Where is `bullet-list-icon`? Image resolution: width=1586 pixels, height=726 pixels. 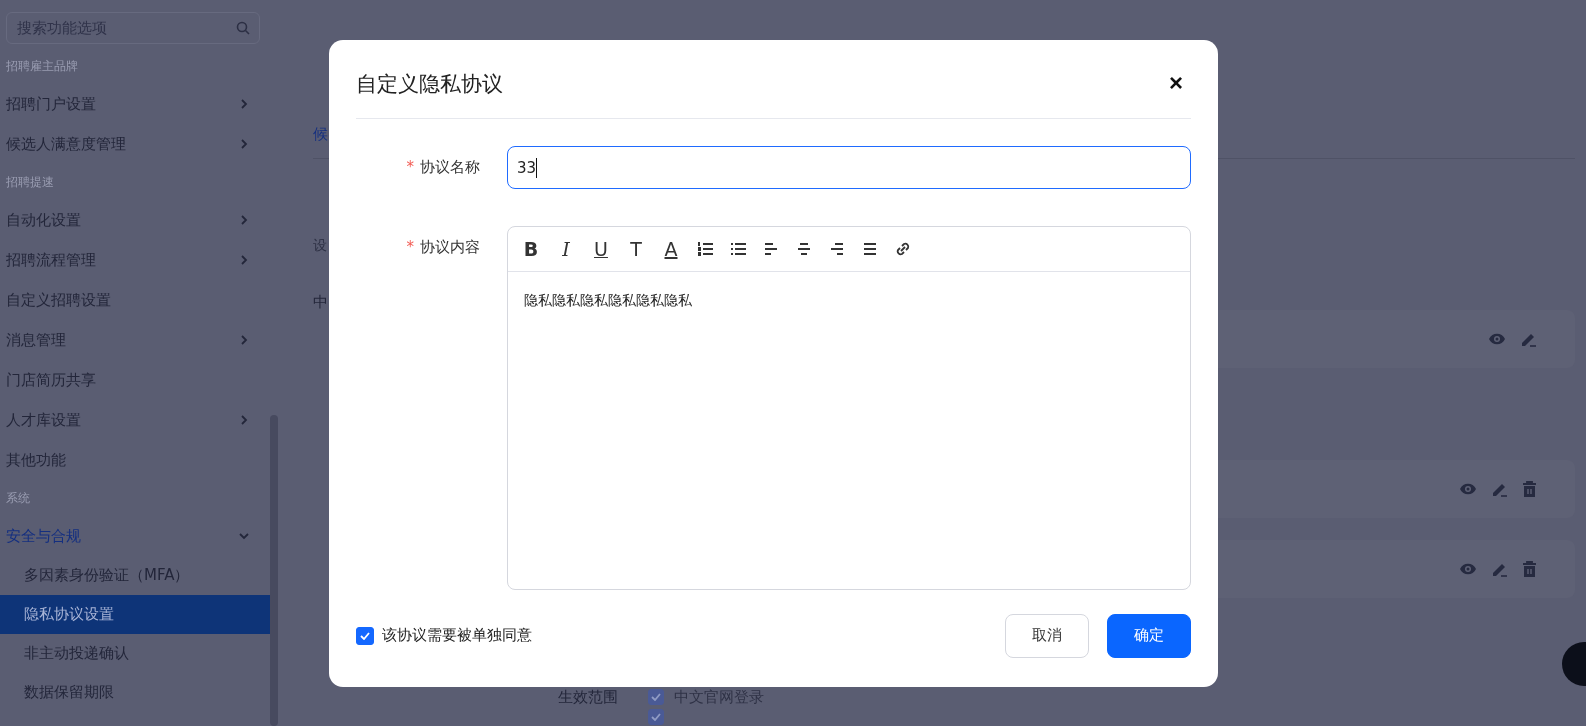 bullet-list-icon is located at coordinates (738, 249).